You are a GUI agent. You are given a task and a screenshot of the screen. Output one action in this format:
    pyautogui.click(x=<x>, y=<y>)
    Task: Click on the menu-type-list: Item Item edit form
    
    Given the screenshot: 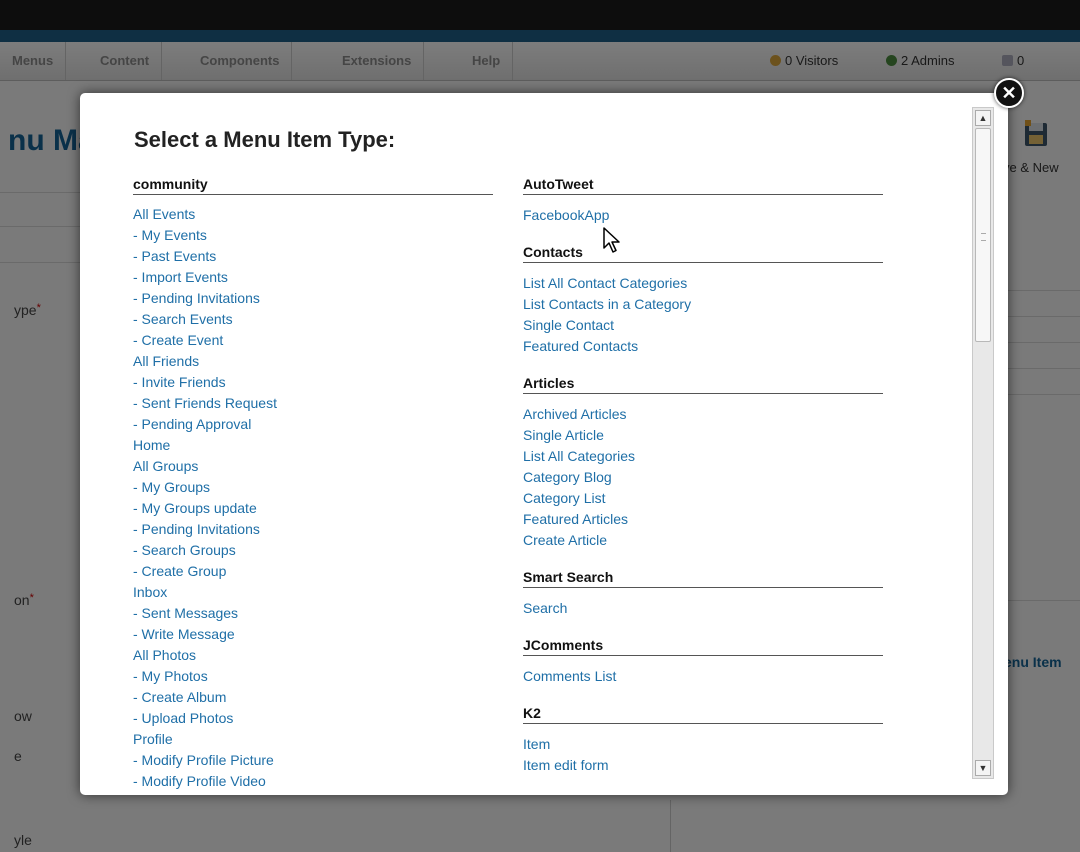 What is the action you would take?
    pyautogui.click(x=703, y=755)
    